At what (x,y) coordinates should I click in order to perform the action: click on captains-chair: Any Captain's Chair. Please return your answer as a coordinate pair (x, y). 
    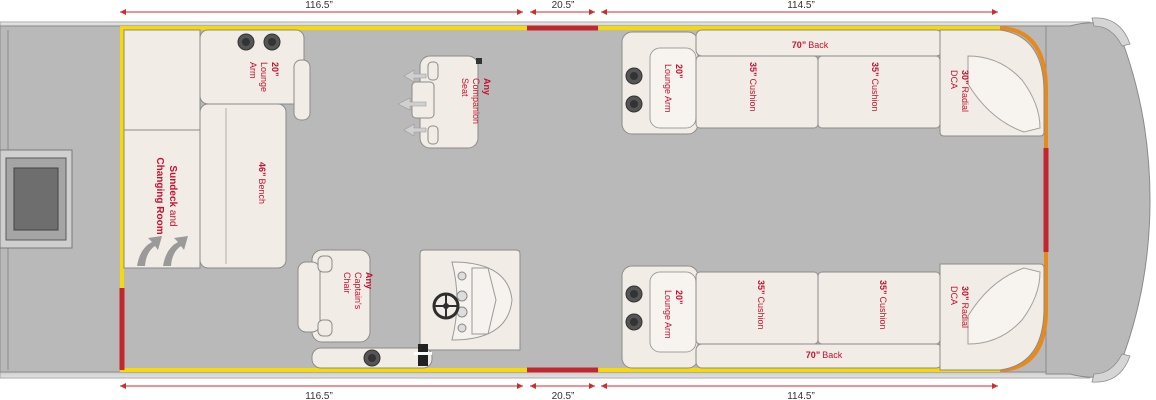
    Looking at the image, I should click on (335, 296).